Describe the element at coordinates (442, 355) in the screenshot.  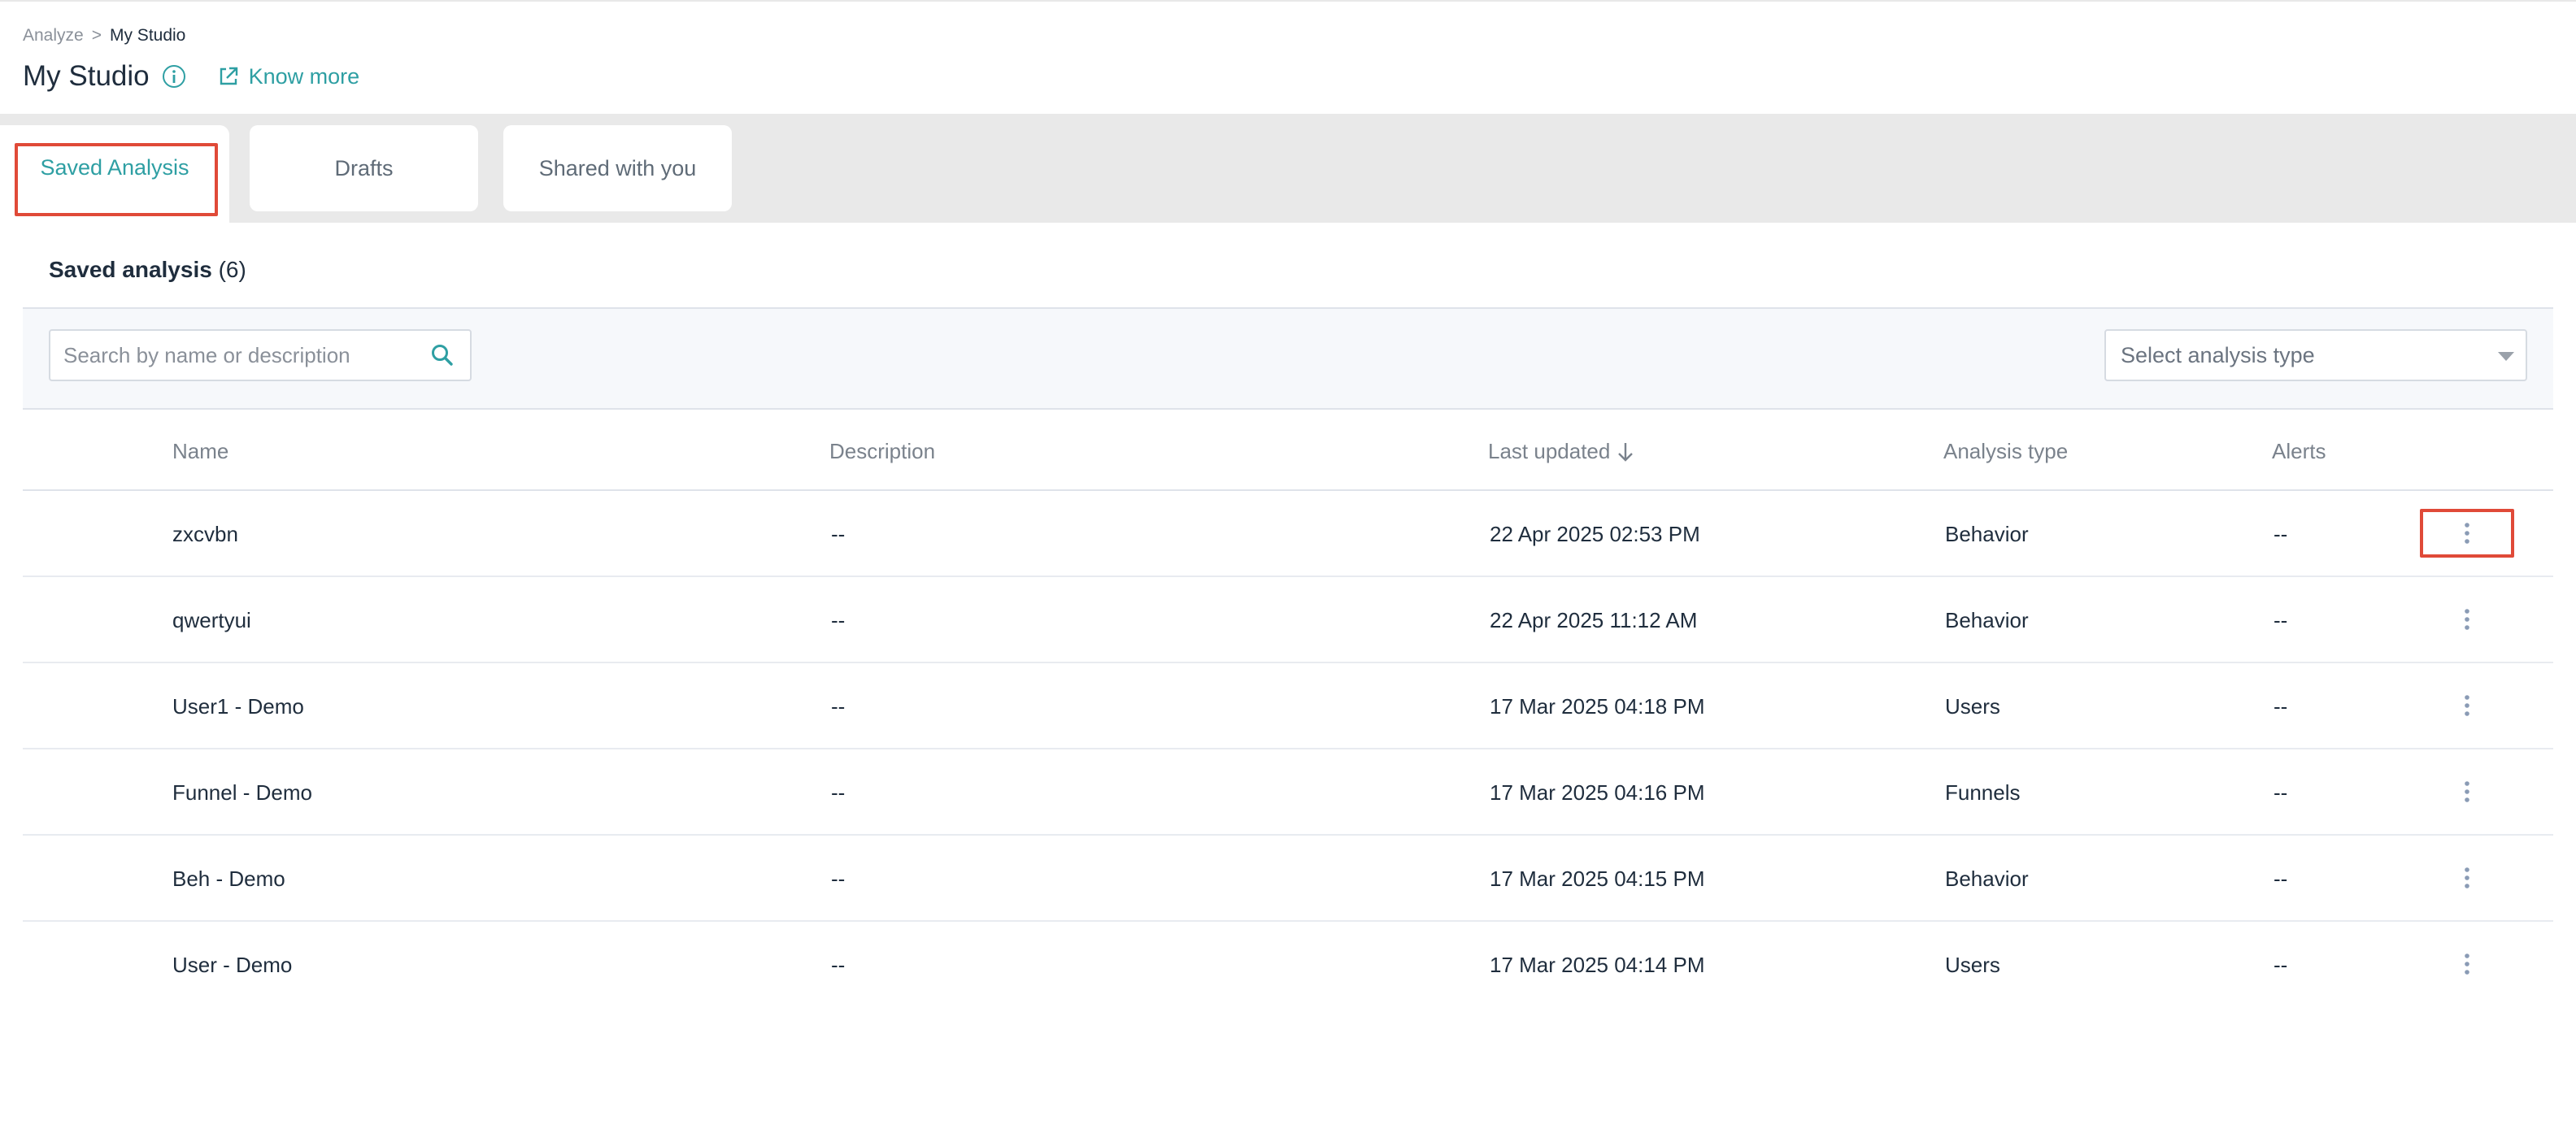
I see `search-icon` at that location.